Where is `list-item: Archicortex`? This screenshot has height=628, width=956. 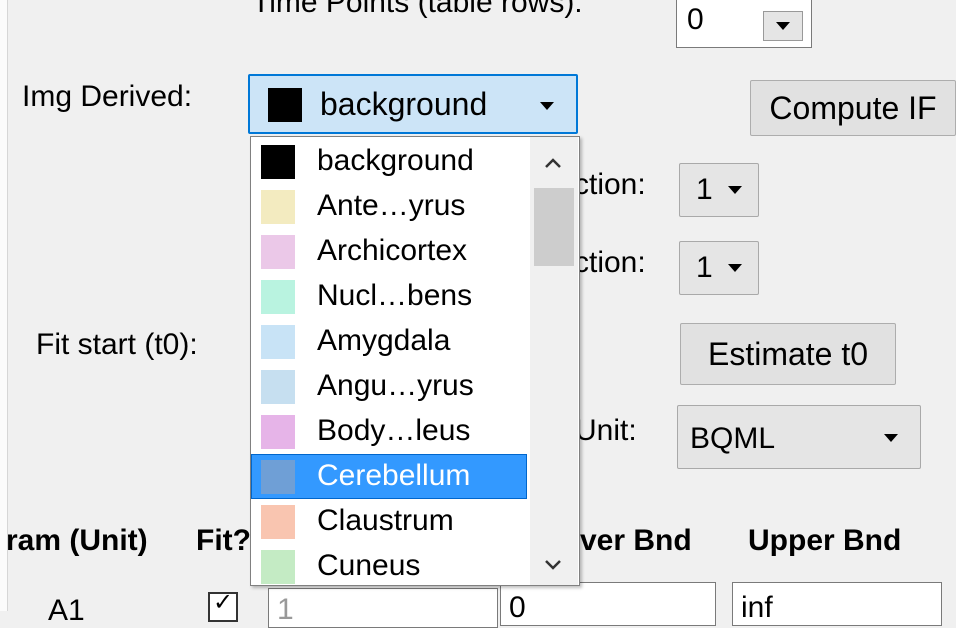
list-item: Archicortex is located at coordinates (391, 251).